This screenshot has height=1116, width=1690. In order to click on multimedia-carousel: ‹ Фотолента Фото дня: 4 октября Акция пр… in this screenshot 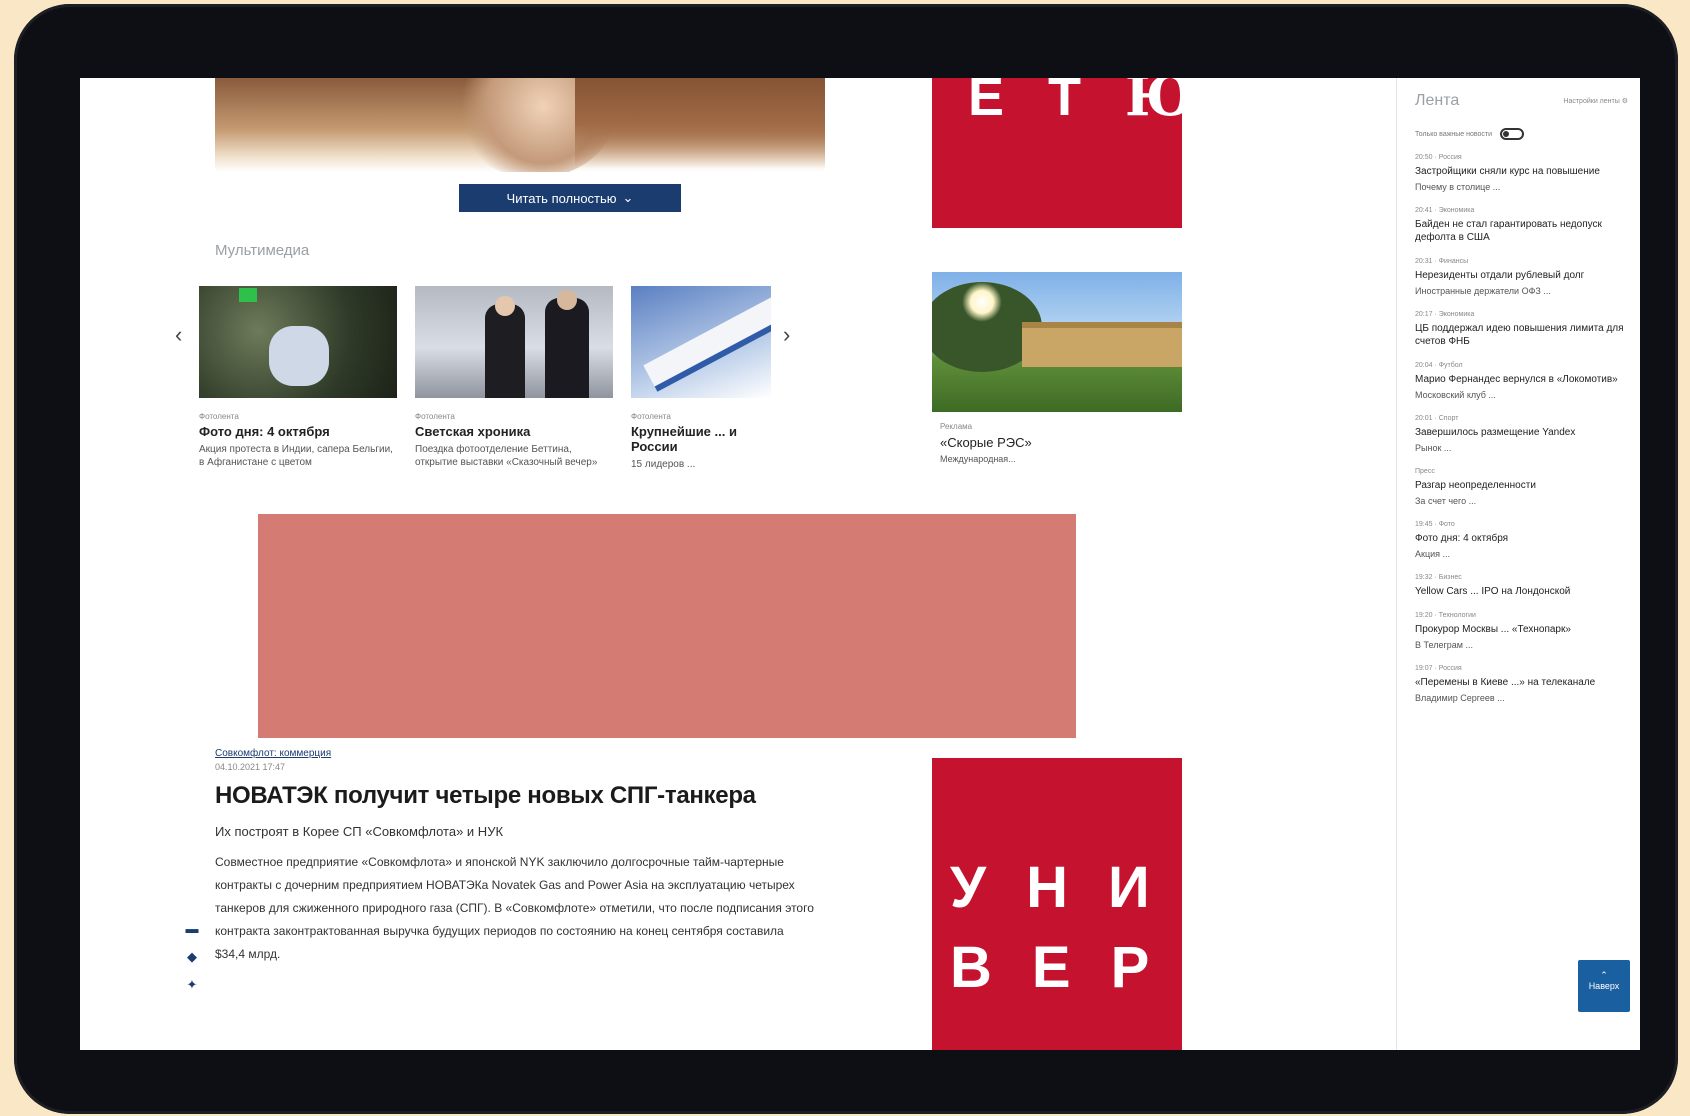, I will do `click(525, 391)`.